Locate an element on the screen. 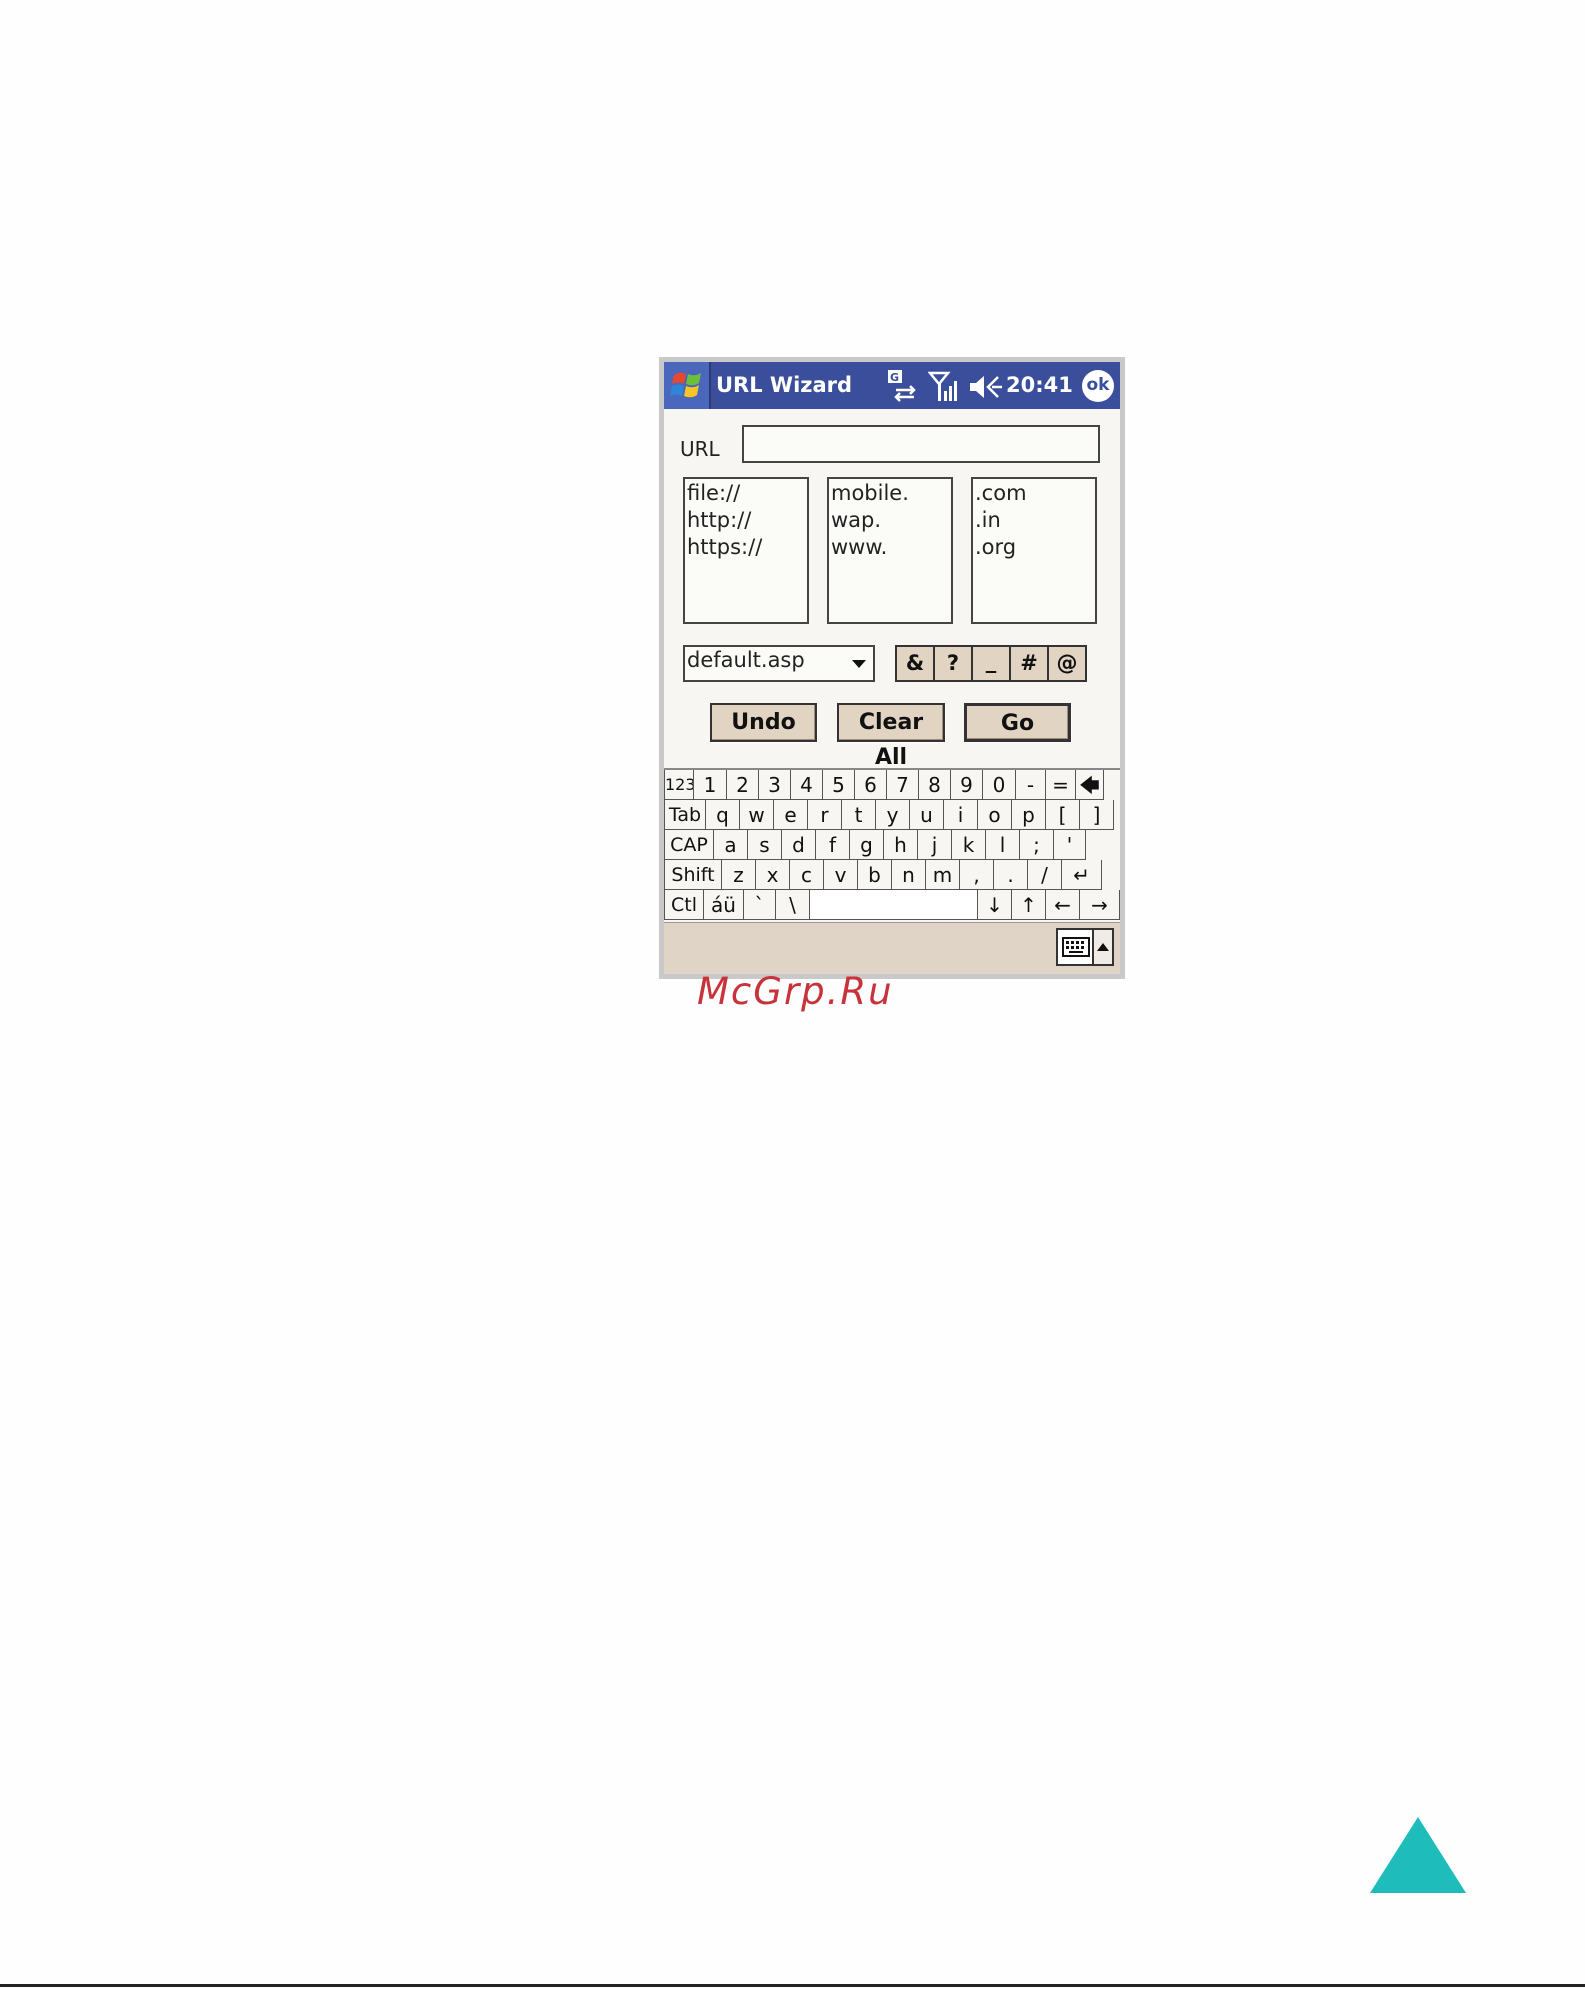 The width and height of the screenshot is (1585, 1989). clock: 20:41 is located at coordinates (1039, 385).